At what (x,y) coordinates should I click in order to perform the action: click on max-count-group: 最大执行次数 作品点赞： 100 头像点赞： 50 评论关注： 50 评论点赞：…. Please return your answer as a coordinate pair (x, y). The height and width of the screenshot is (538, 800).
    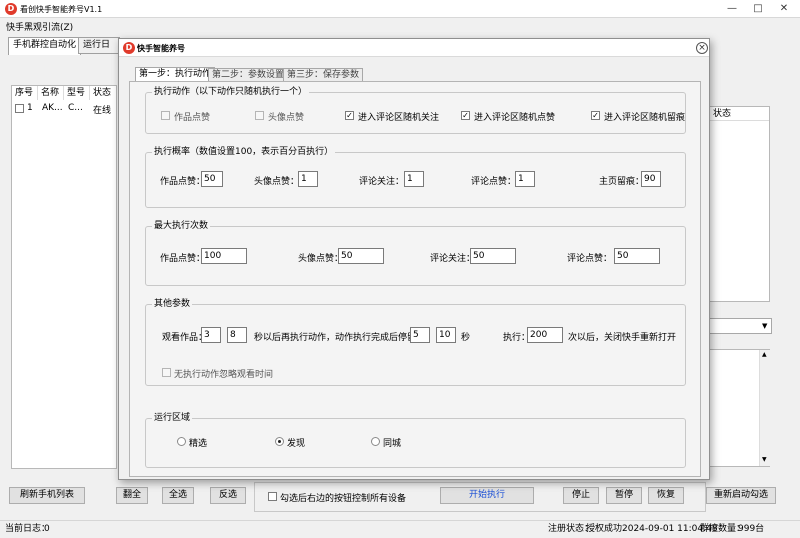
    Looking at the image, I should click on (415, 253).